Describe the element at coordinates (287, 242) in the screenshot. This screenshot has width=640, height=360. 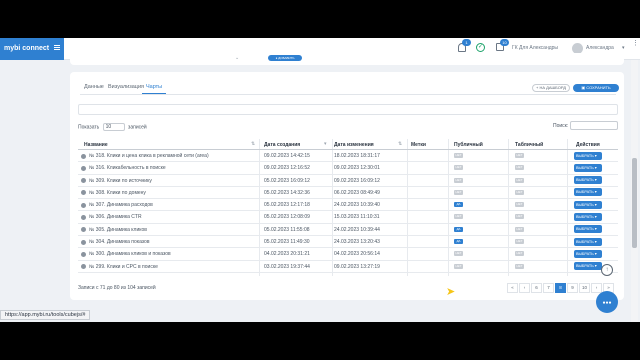
I see `created-date: 05.02.2023 11:49:30` at that location.